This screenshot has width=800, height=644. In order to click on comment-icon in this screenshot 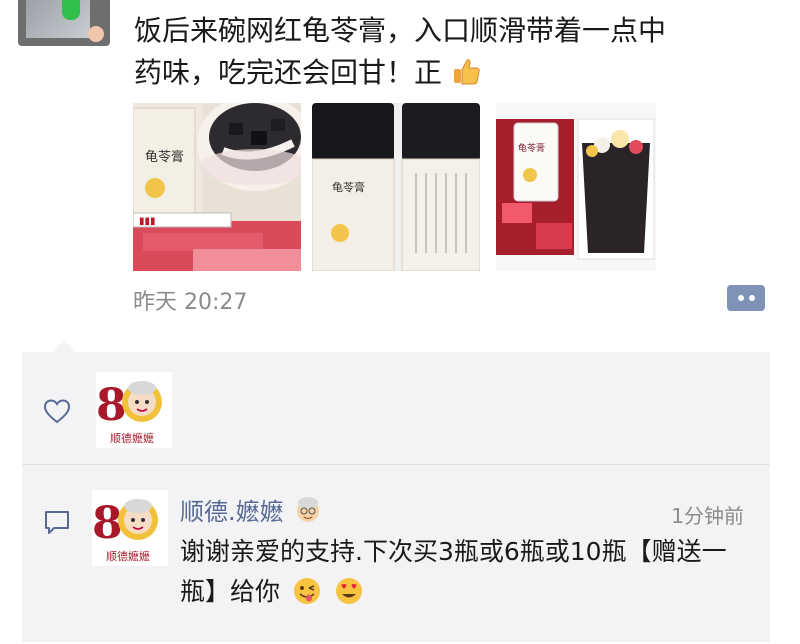, I will do `click(57, 522)`.